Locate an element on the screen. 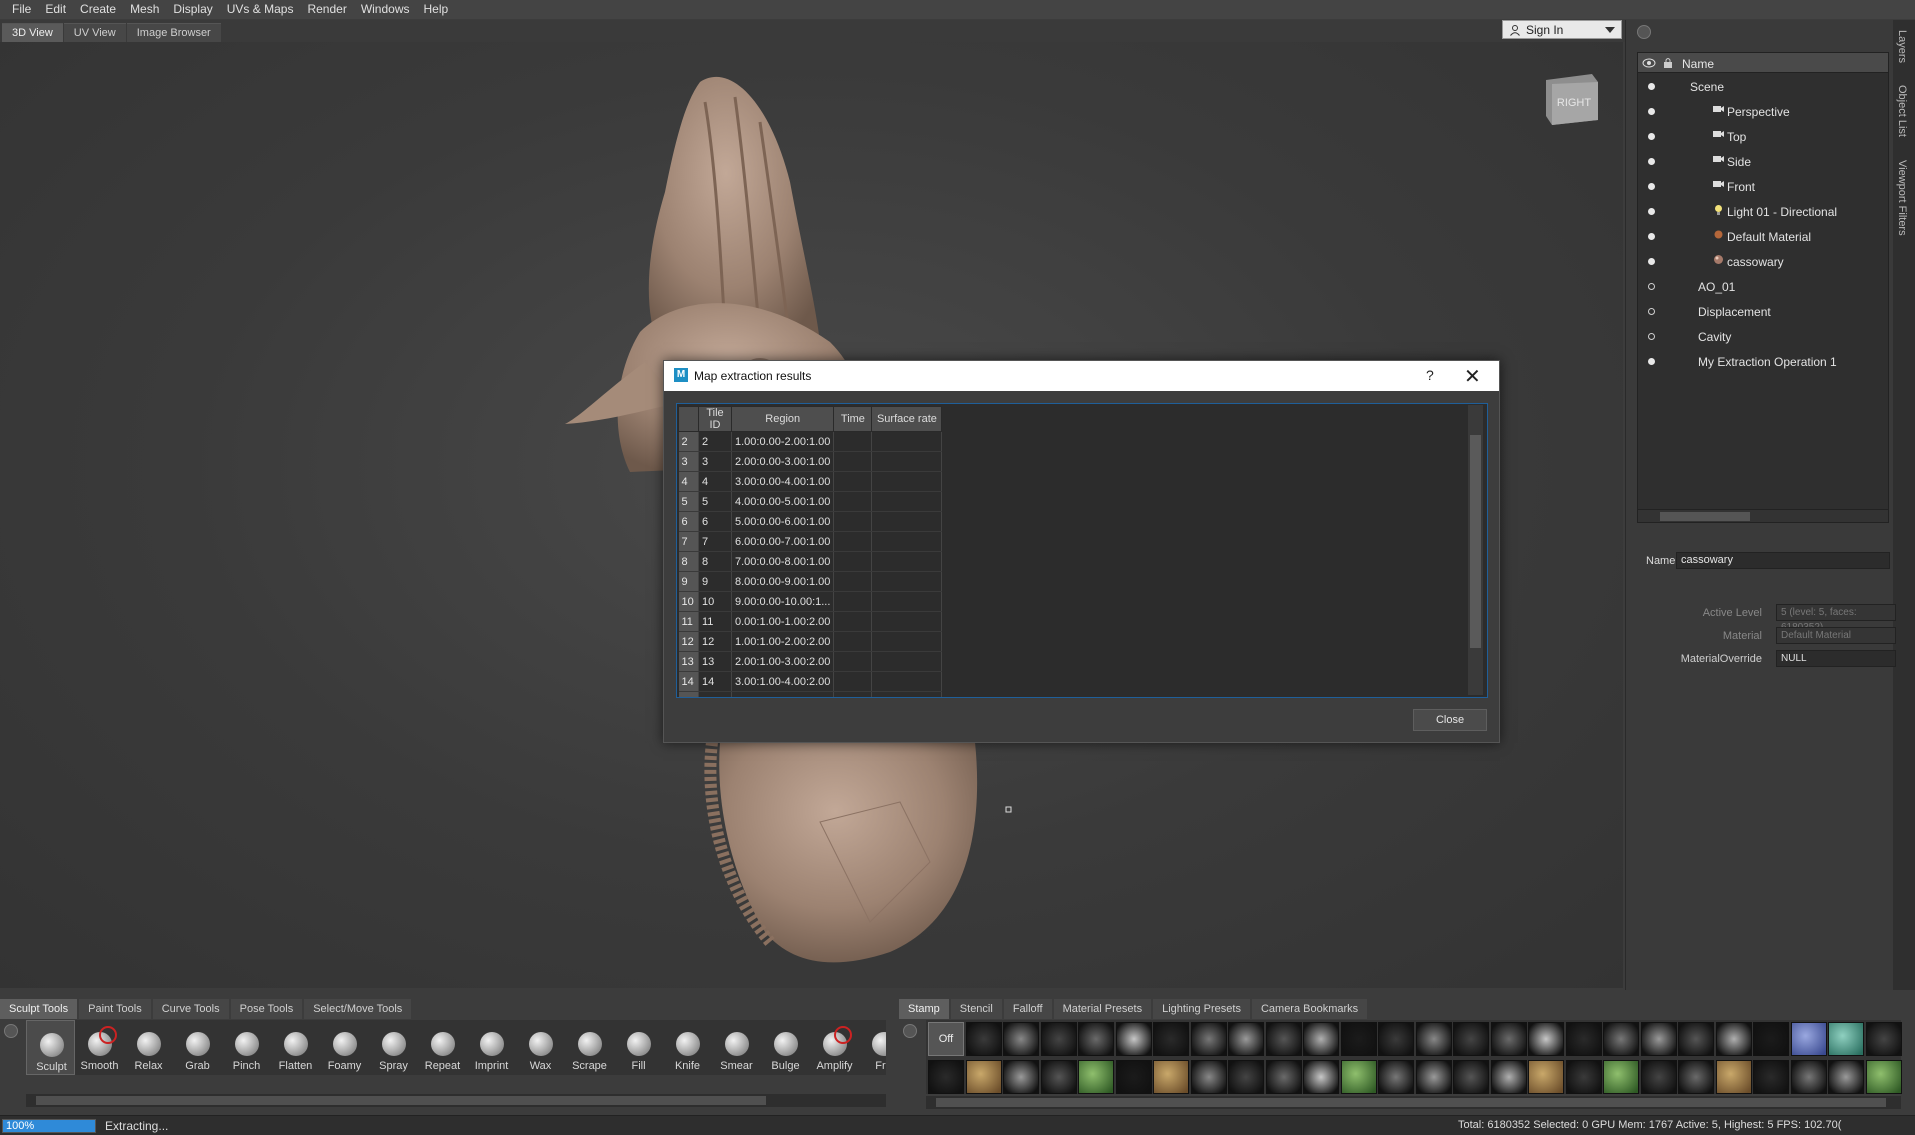  sign-in-dropdown: Sign In is located at coordinates (1562, 29).